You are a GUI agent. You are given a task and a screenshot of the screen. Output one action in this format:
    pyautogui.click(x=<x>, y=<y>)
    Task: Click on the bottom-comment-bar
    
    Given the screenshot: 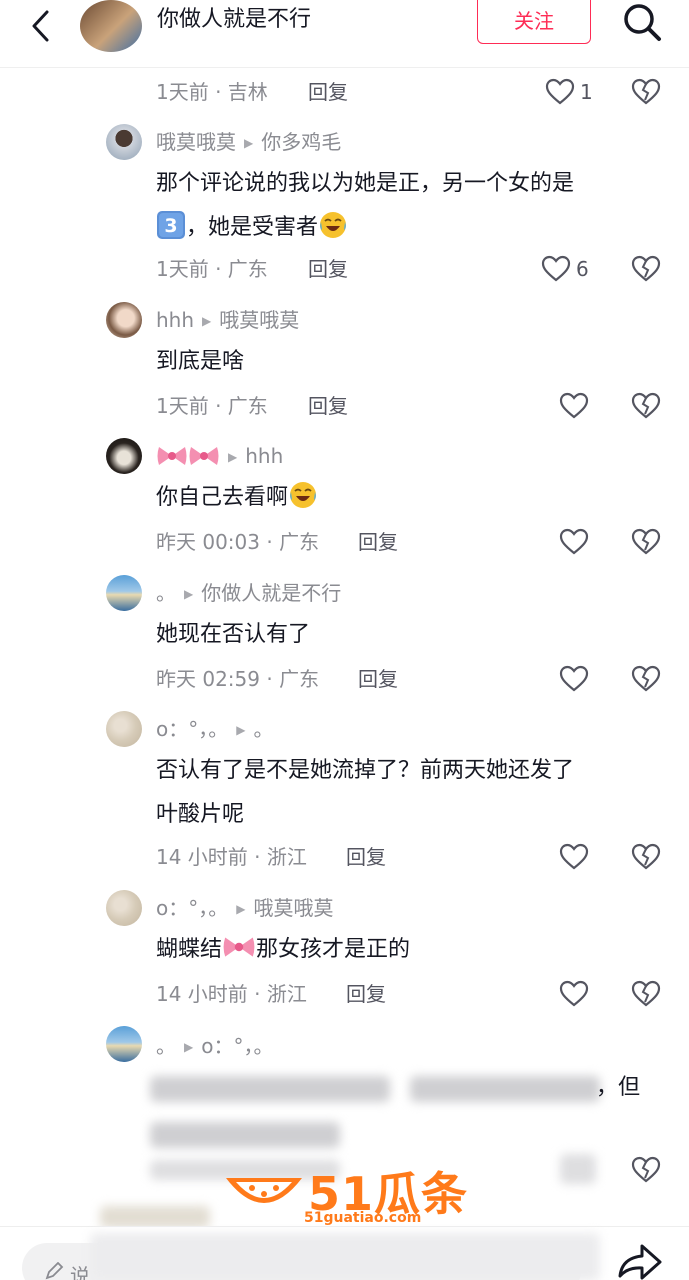 What is the action you would take?
    pyautogui.click(x=344, y=1253)
    